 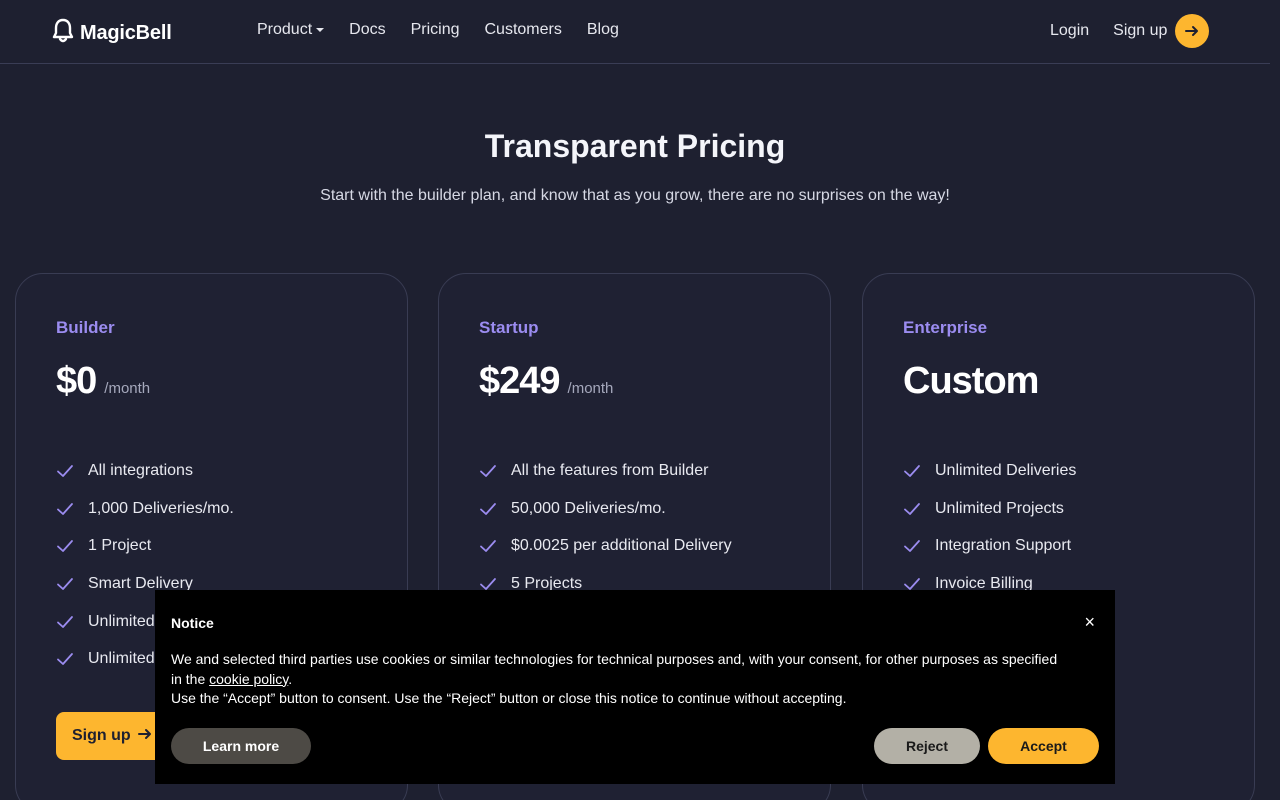 I want to click on feature-item: All integrations, so click(x=145, y=471).